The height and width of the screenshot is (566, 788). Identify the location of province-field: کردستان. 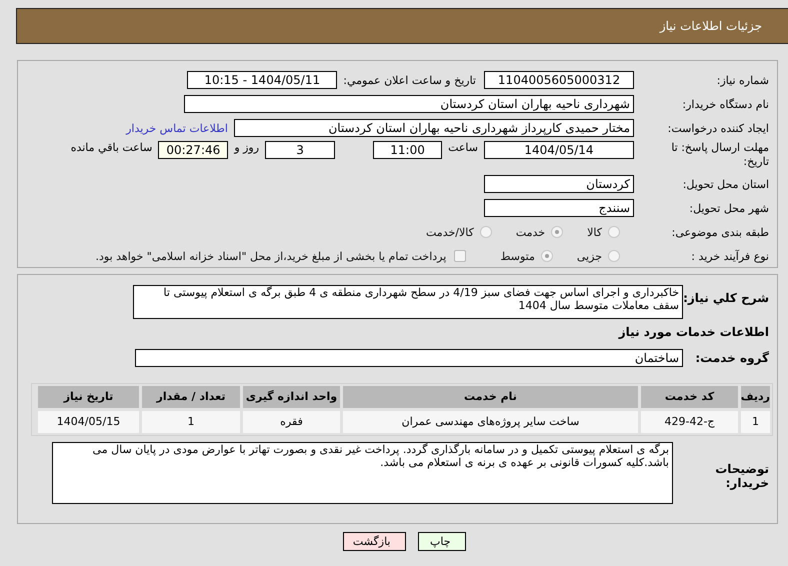
(559, 184).